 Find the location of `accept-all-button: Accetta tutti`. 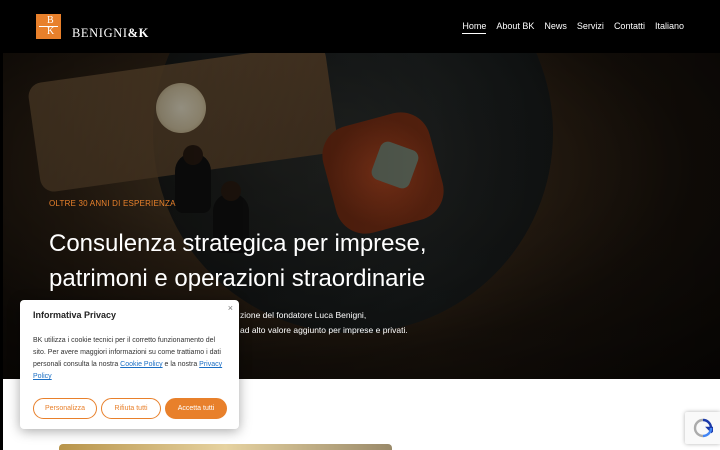

accept-all-button: Accetta tutti is located at coordinates (196, 408).